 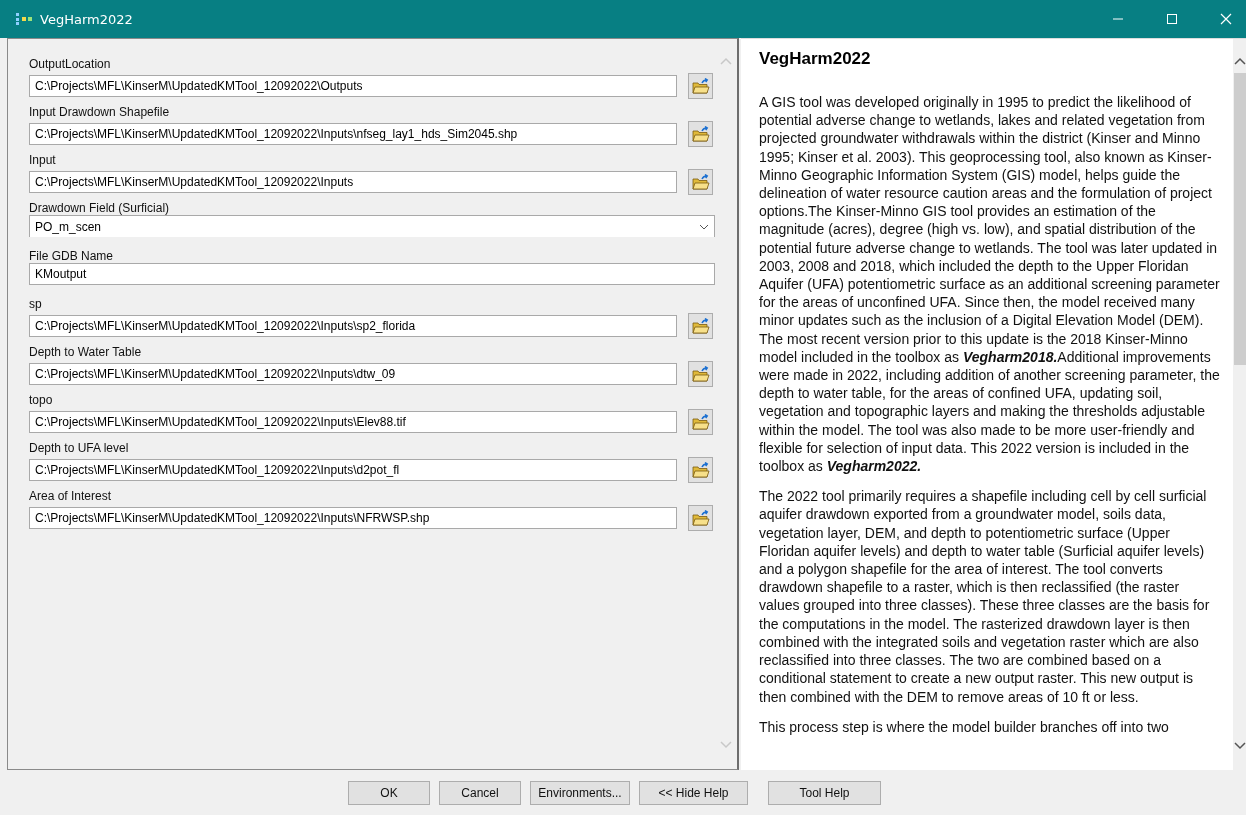 I want to click on path-field: C:\Projects\MFL\KinserM\UpdatedKMTool_12092022\Inputs\d2pot_fl, so click(x=353, y=470).